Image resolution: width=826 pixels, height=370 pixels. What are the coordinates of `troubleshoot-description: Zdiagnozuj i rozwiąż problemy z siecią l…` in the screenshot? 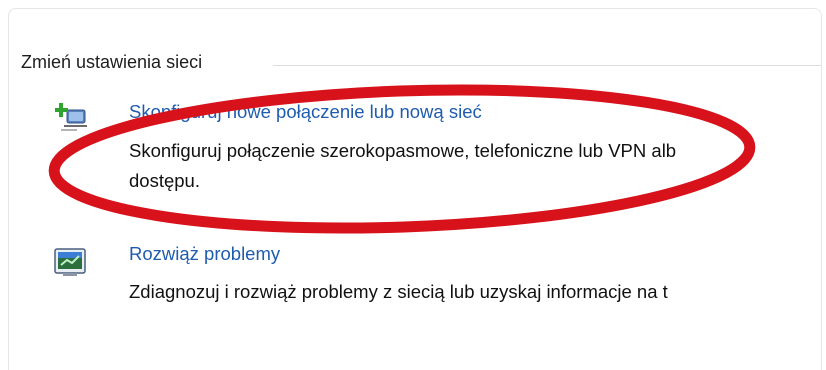 It's located at (398, 291).